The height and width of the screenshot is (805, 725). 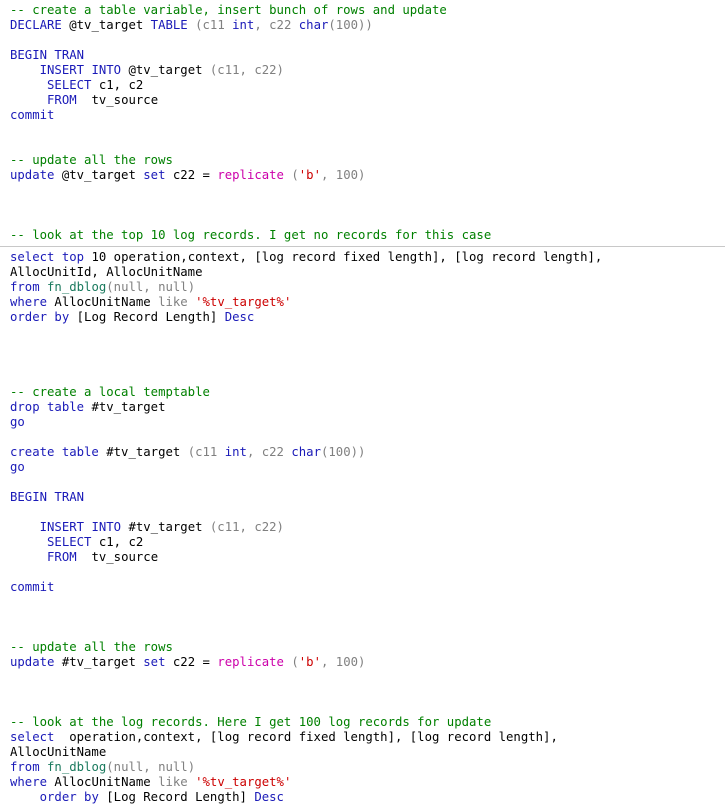 What do you see at coordinates (362, 160) in the screenshot?
I see `code-line: -- update all the rows` at bounding box center [362, 160].